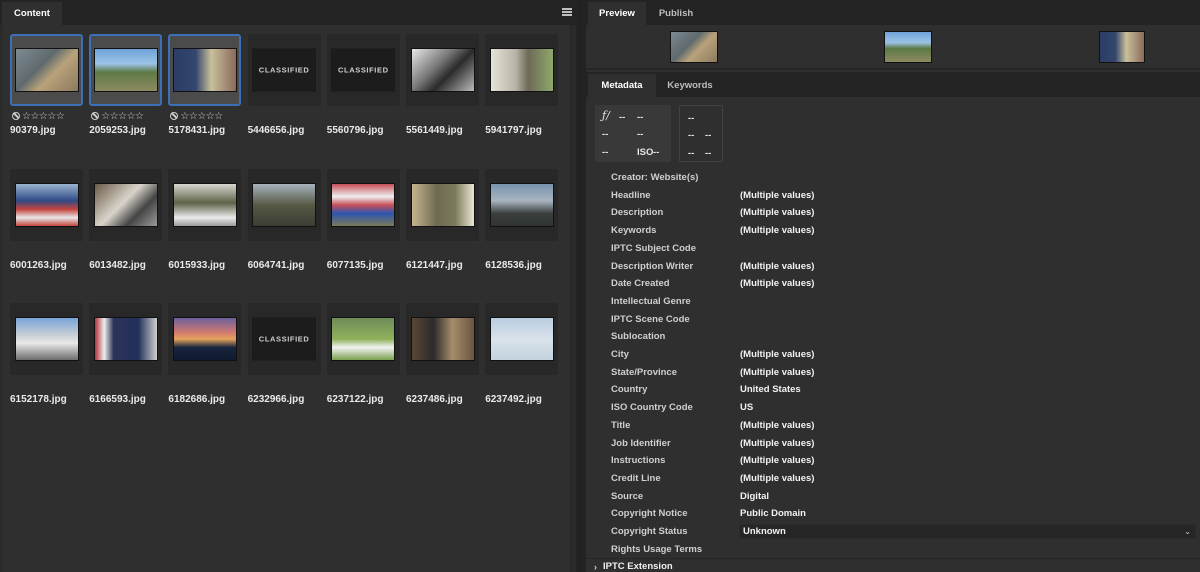 The width and height of the screenshot is (1200, 572). I want to click on pane-divider, so click(581, 286).